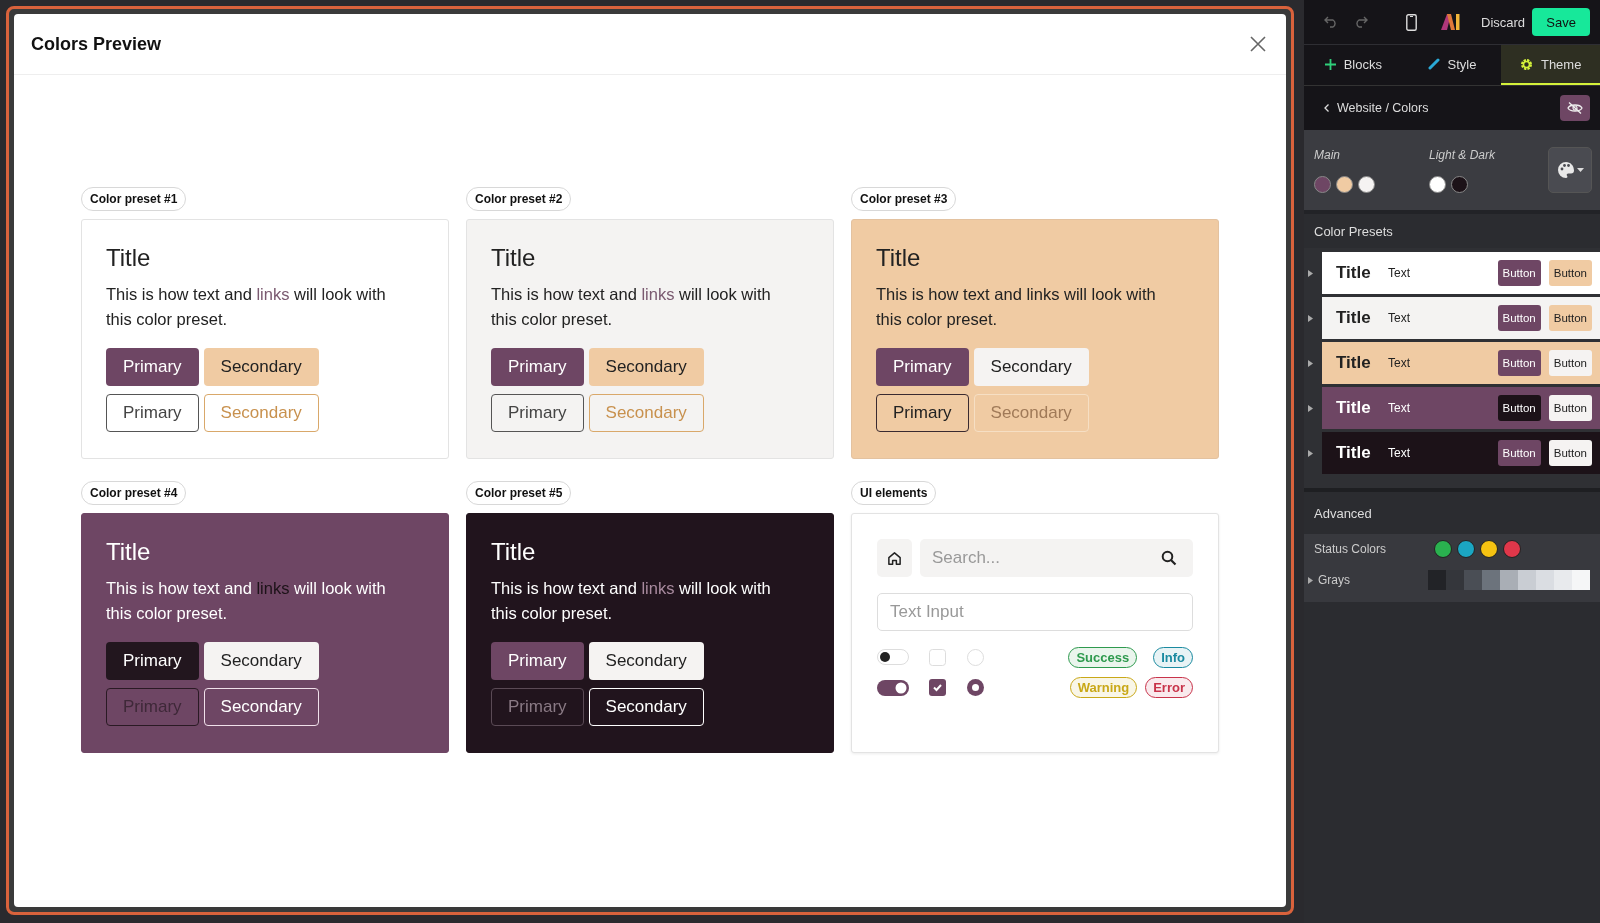 The height and width of the screenshot is (923, 1600). Describe the element at coordinates (1561, 22) in the screenshot. I see `save-button: Save` at that location.